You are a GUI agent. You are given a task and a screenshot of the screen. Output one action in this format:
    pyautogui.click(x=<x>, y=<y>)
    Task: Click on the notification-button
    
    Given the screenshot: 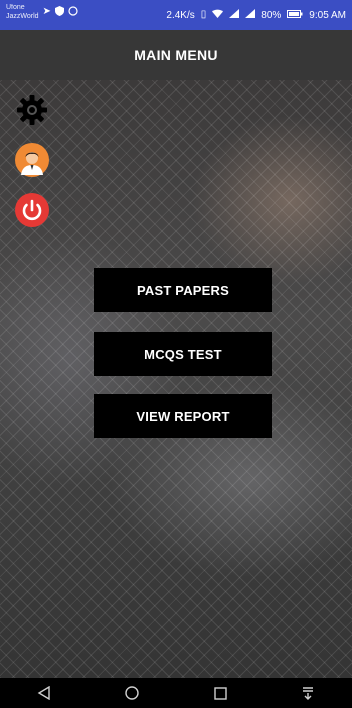 What is the action you would take?
    pyautogui.click(x=308, y=693)
    